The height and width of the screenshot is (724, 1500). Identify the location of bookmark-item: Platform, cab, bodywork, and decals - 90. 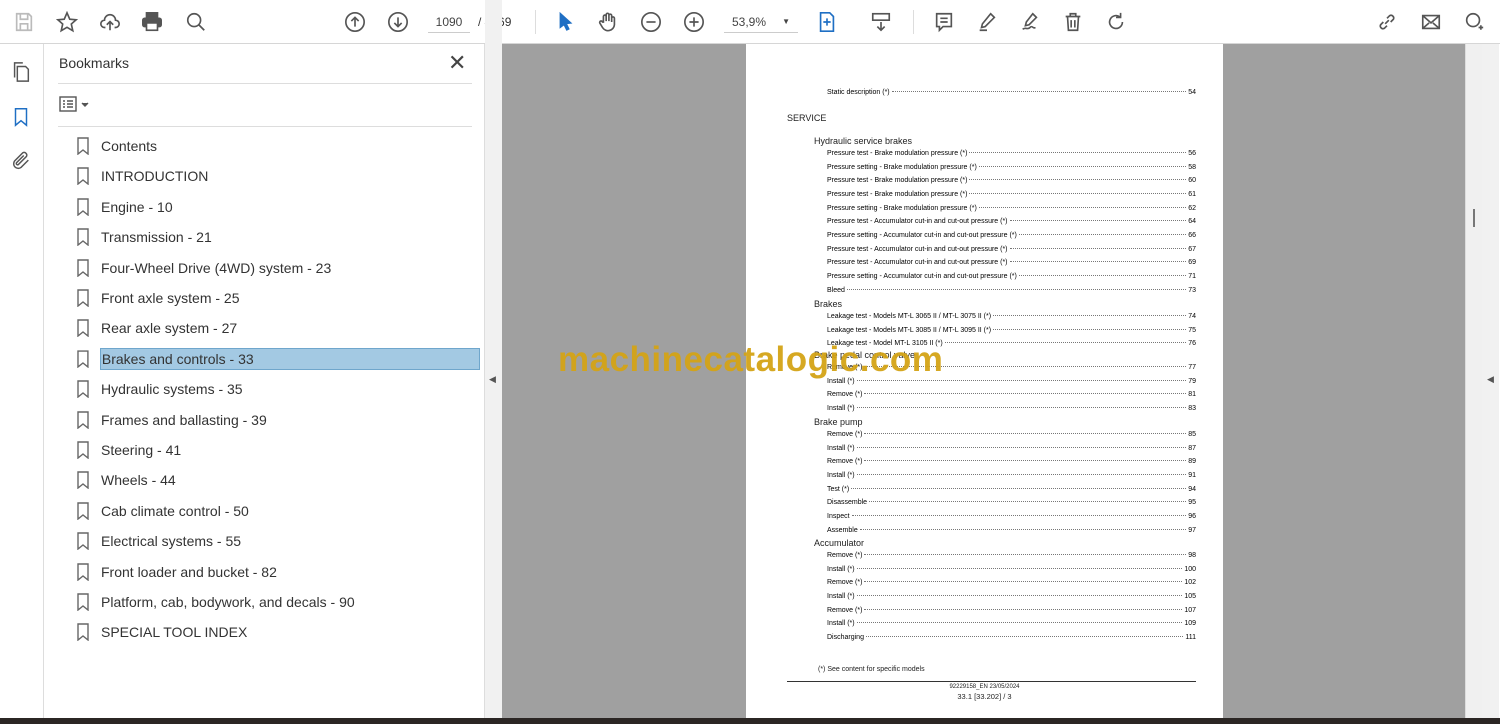
(277, 602).